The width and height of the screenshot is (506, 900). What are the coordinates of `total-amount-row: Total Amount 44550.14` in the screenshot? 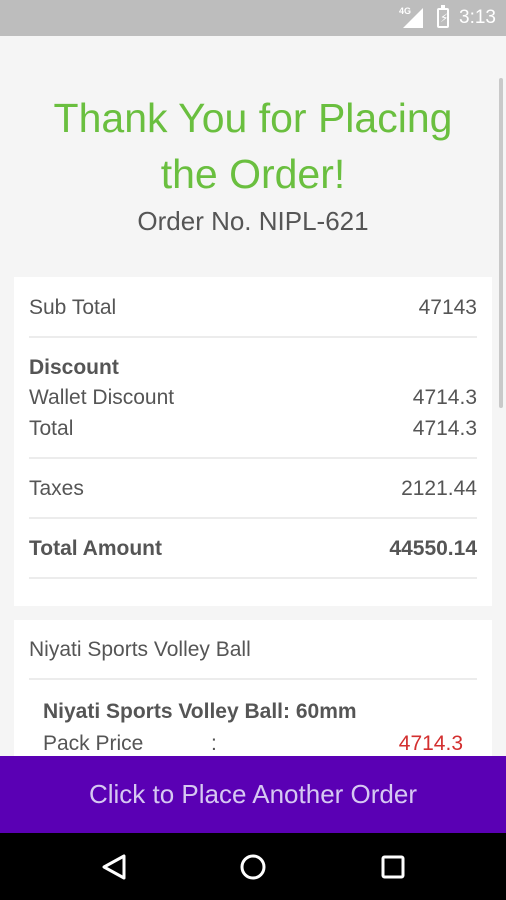 It's located at (253, 549).